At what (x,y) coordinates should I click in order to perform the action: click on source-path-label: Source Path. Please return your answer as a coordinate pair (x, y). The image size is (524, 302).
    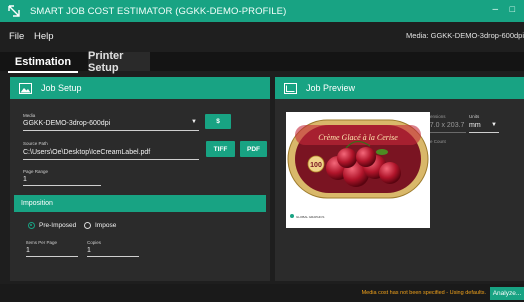
    Looking at the image, I should click on (35, 143).